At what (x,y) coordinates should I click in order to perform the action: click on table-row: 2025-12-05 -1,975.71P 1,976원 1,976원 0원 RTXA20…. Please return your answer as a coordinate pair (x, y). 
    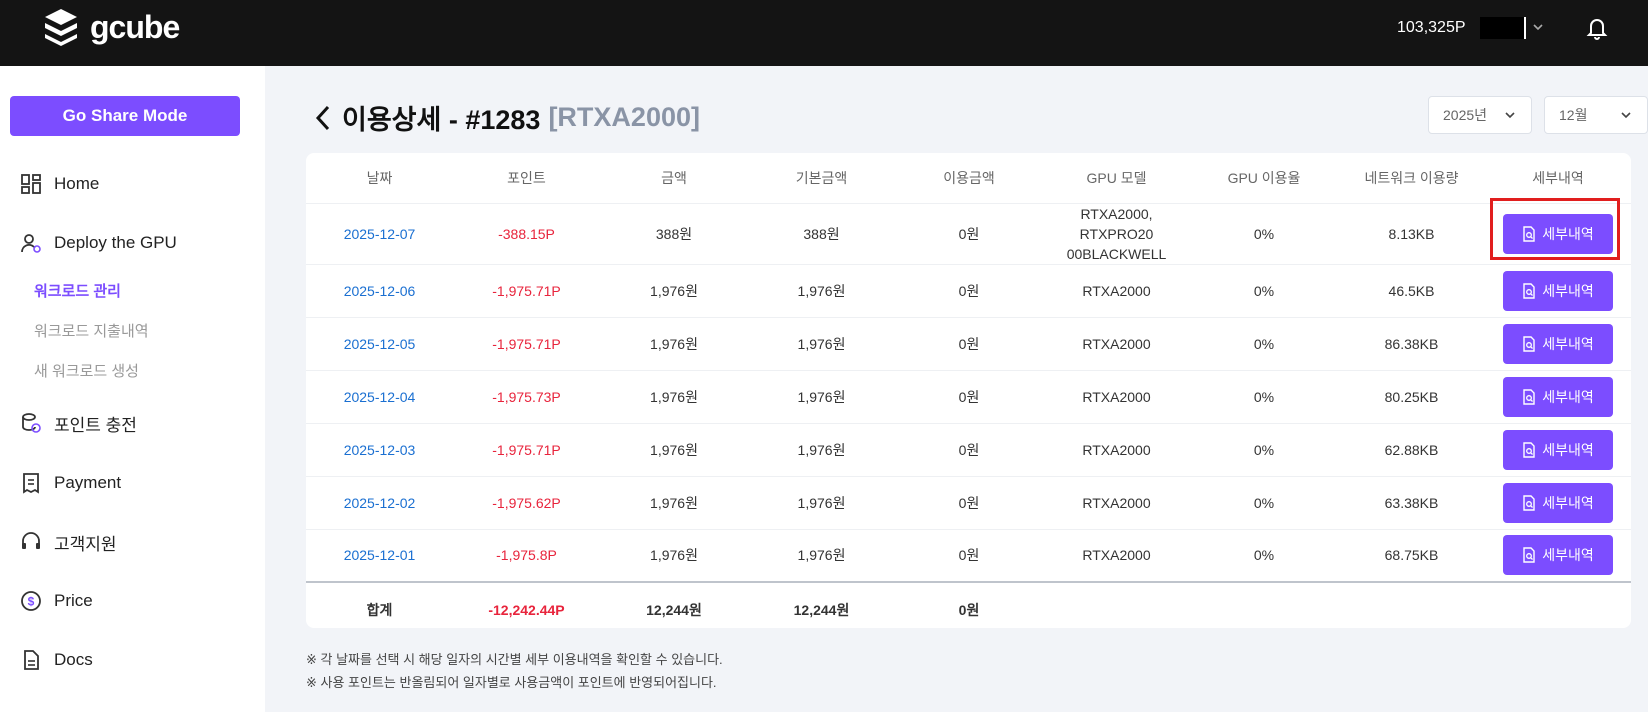
    Looking at the image, I should click on (968, 344).